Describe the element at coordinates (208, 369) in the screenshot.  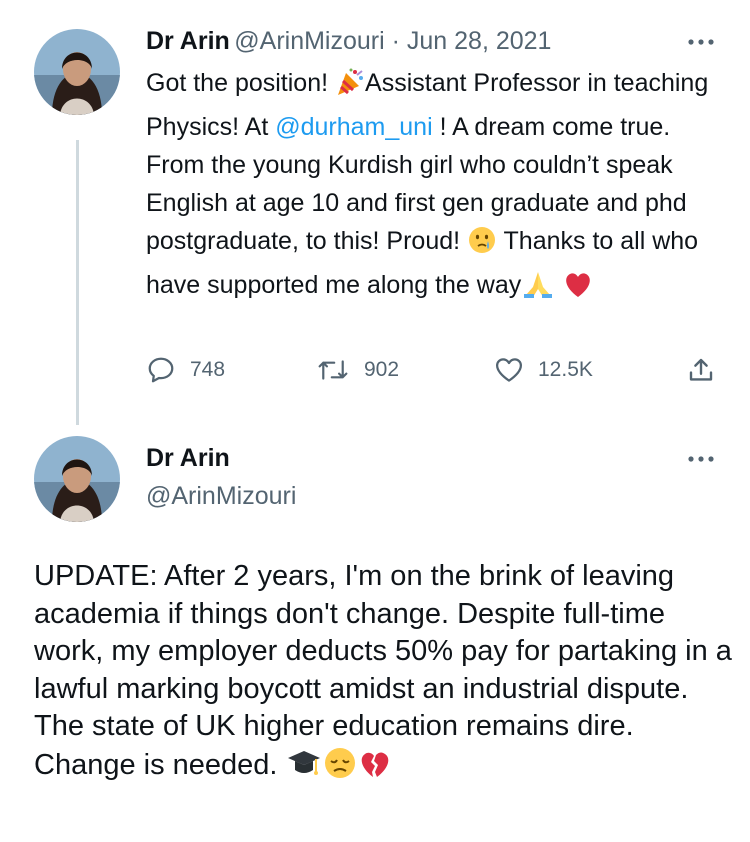
I see `reply-count: 748` at that location.